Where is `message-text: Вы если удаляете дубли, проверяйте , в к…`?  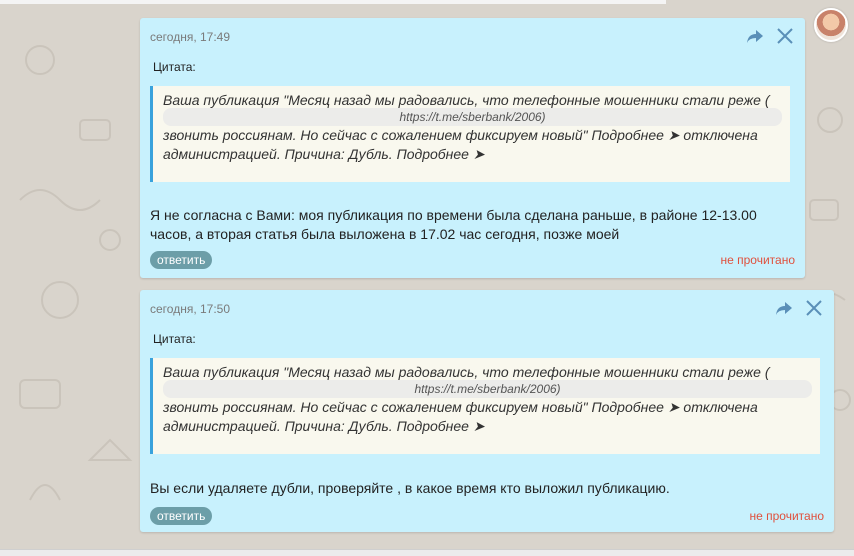 message-text: Вы если удаляете дубли, проверяйте , в к… is located at coordinates (410, 488).